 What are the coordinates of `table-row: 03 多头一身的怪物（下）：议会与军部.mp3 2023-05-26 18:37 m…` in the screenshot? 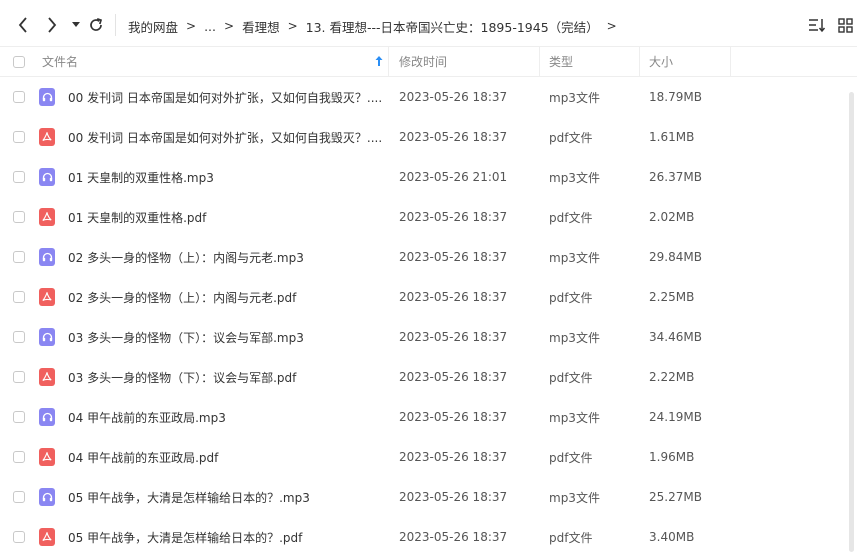 It's located at (428, 337).